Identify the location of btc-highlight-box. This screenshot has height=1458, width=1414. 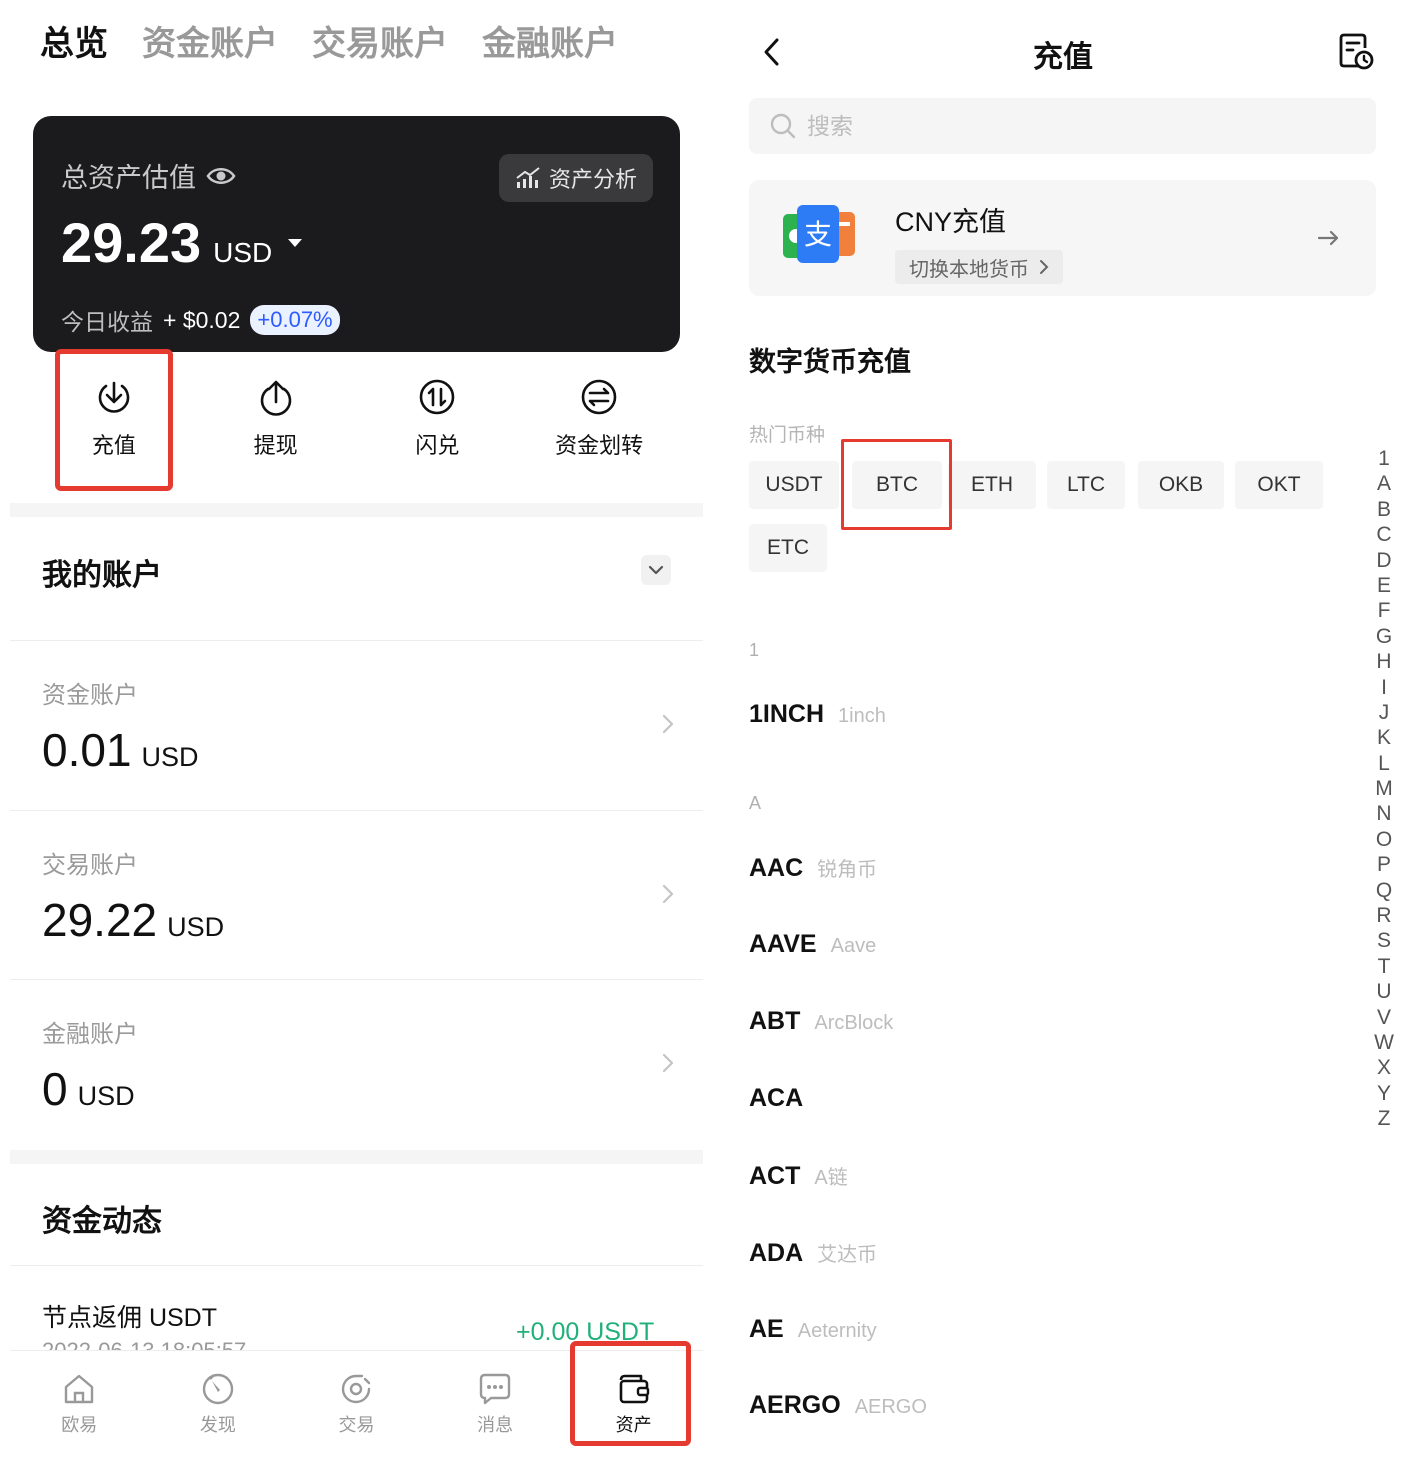
(896, 484).